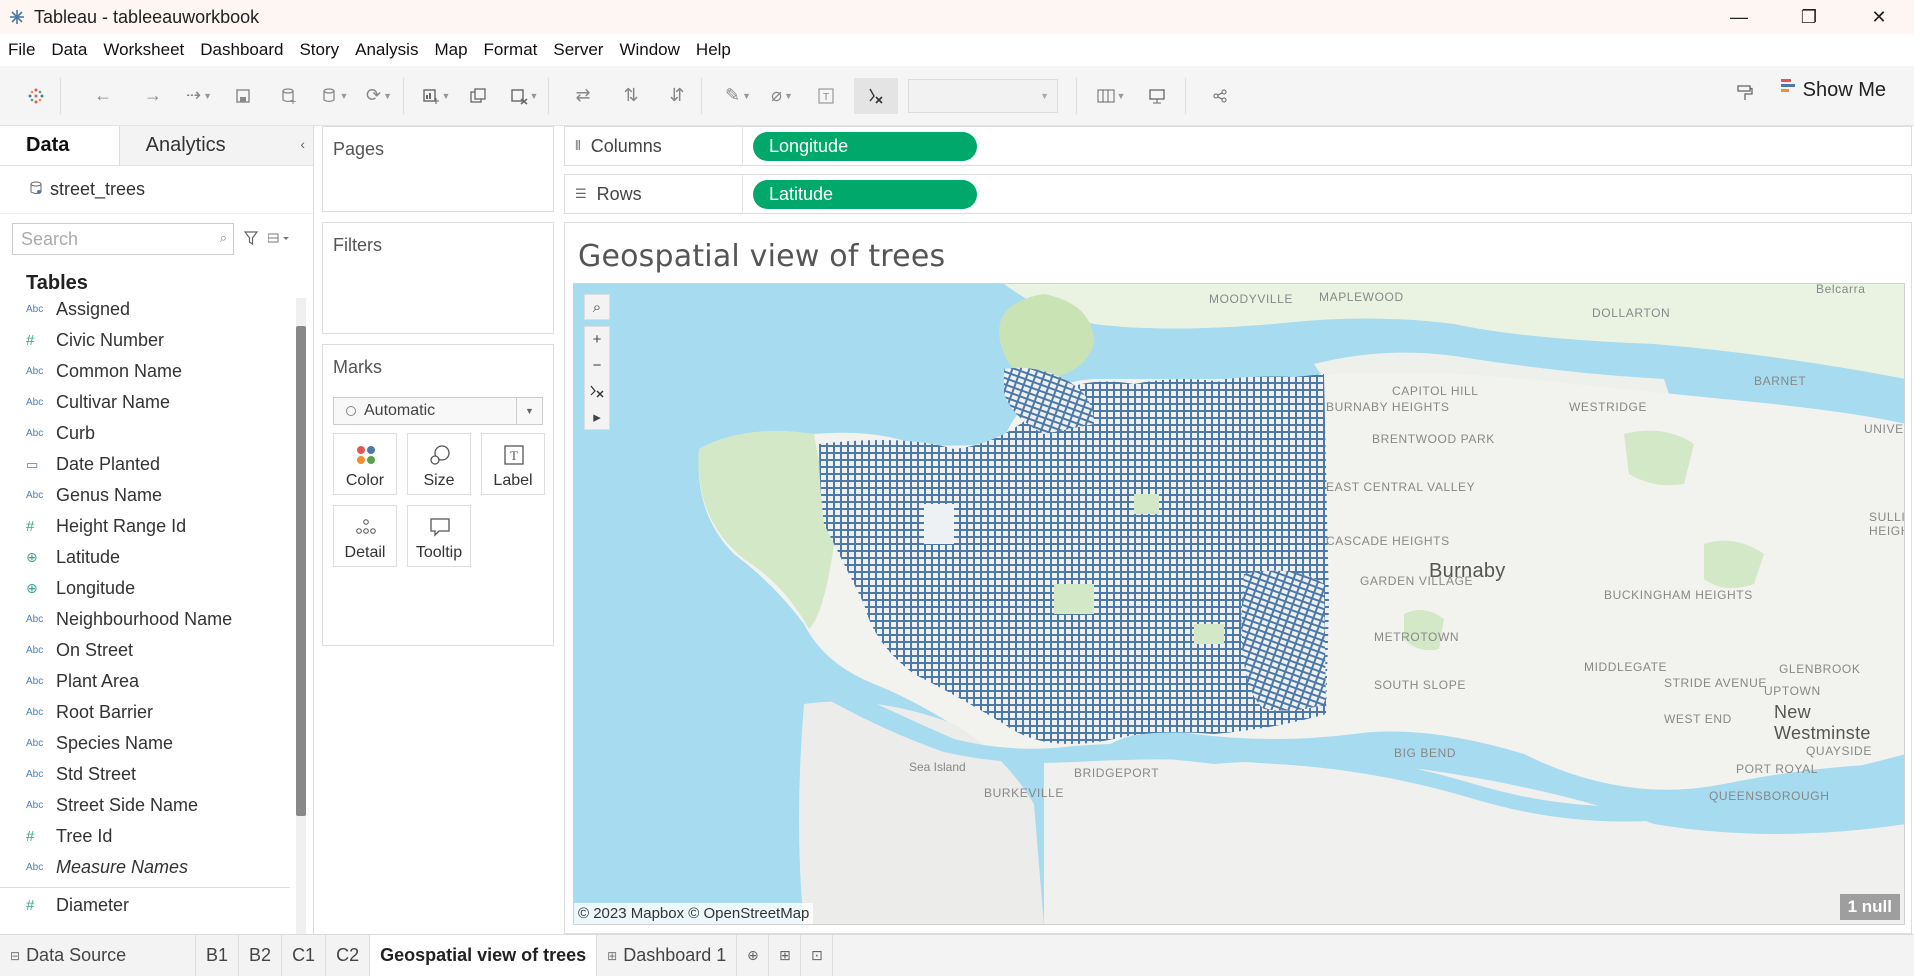 This screenshot has width=1914, height=976. I want to click on new-datasource-icon, so click(289, 96).